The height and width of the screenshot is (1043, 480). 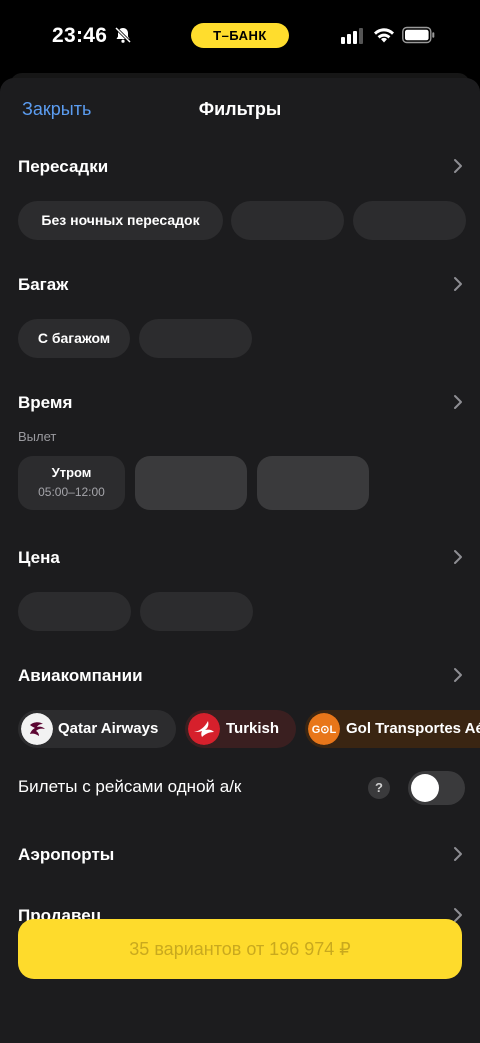 What do you see at coordinates (66, 855) in the screenshot?
I see `section-title-airports: Аэропорты` at bounding box center [66, 855].